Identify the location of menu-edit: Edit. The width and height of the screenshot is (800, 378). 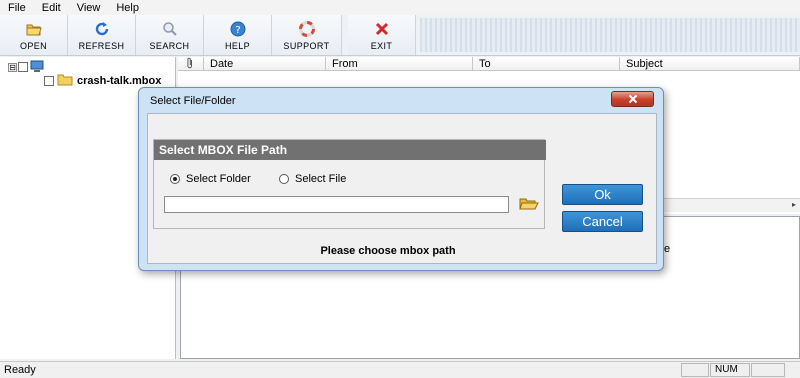
(51, 8).